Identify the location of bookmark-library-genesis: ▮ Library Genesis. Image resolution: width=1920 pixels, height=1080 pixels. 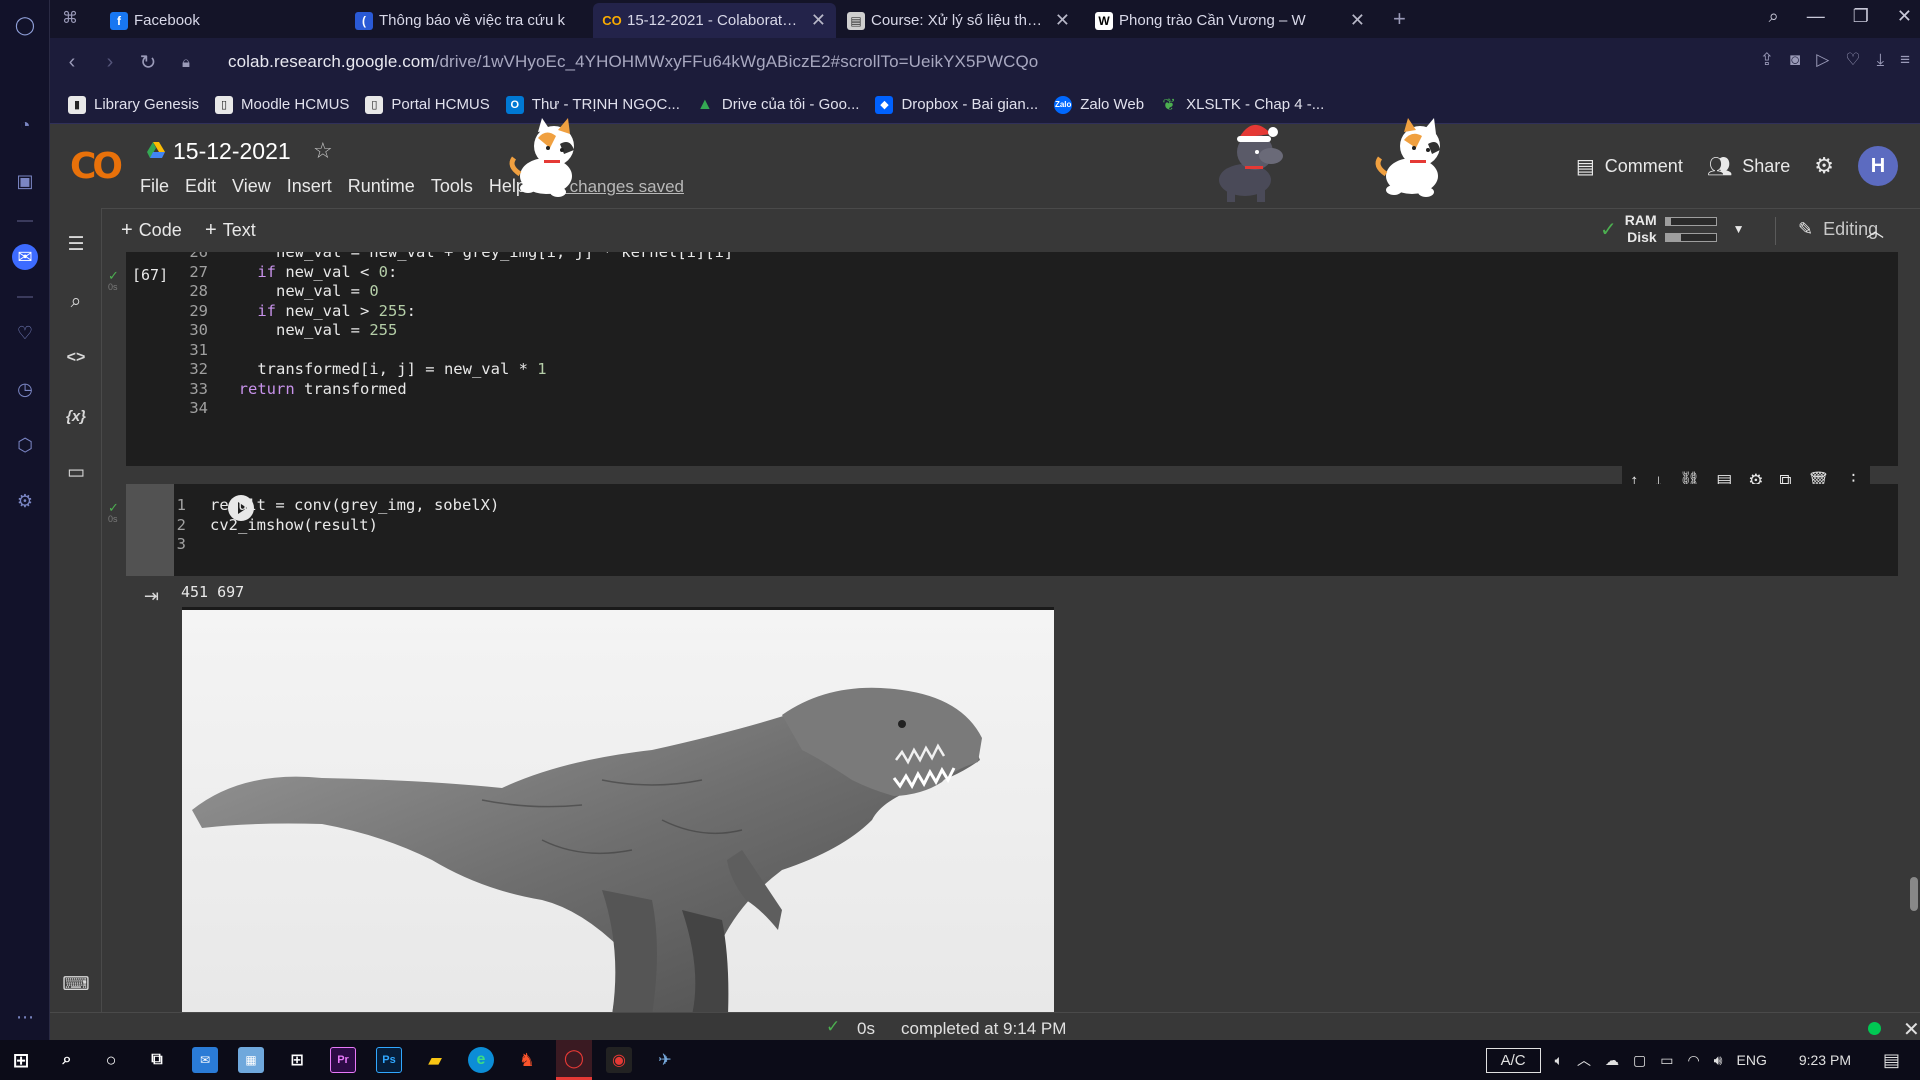
(133, 104).